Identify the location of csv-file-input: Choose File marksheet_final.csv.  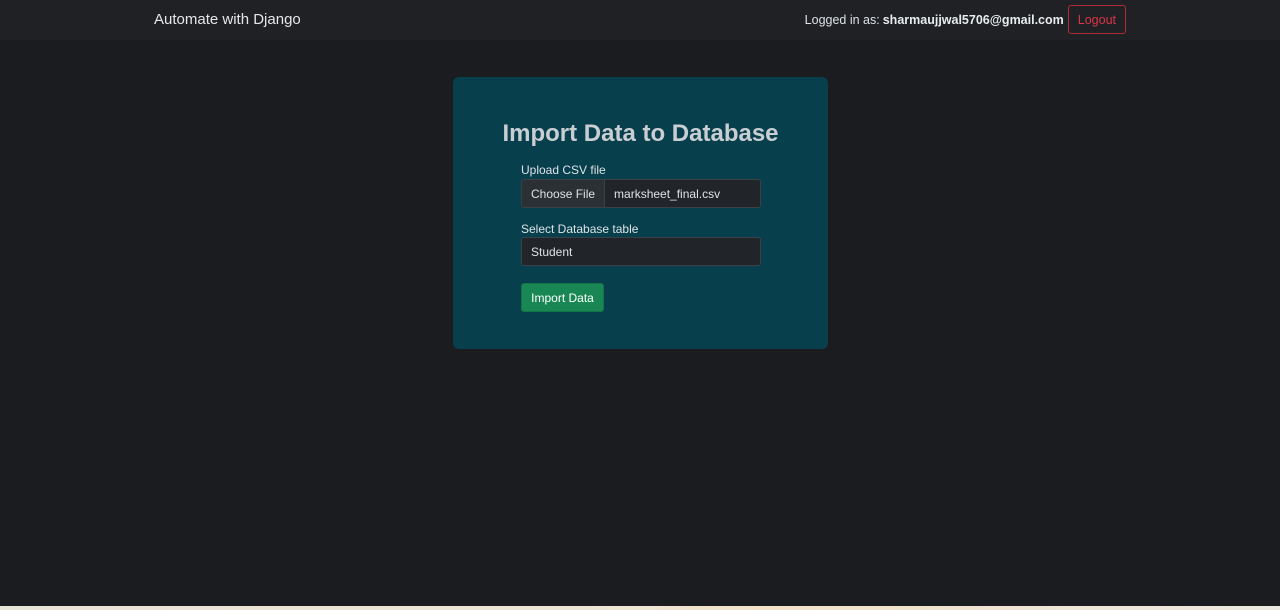
(641, 193).